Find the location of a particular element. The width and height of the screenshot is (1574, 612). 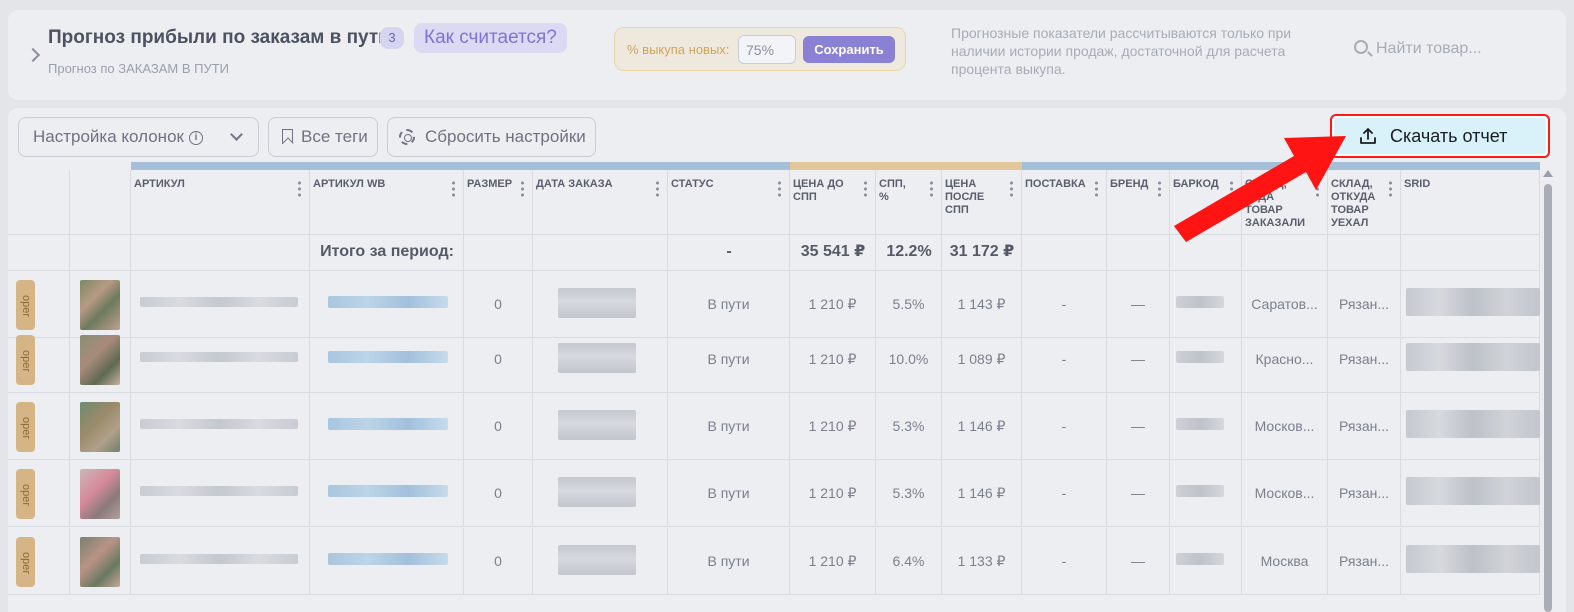

search-box is located at coordinates (1459, 49).